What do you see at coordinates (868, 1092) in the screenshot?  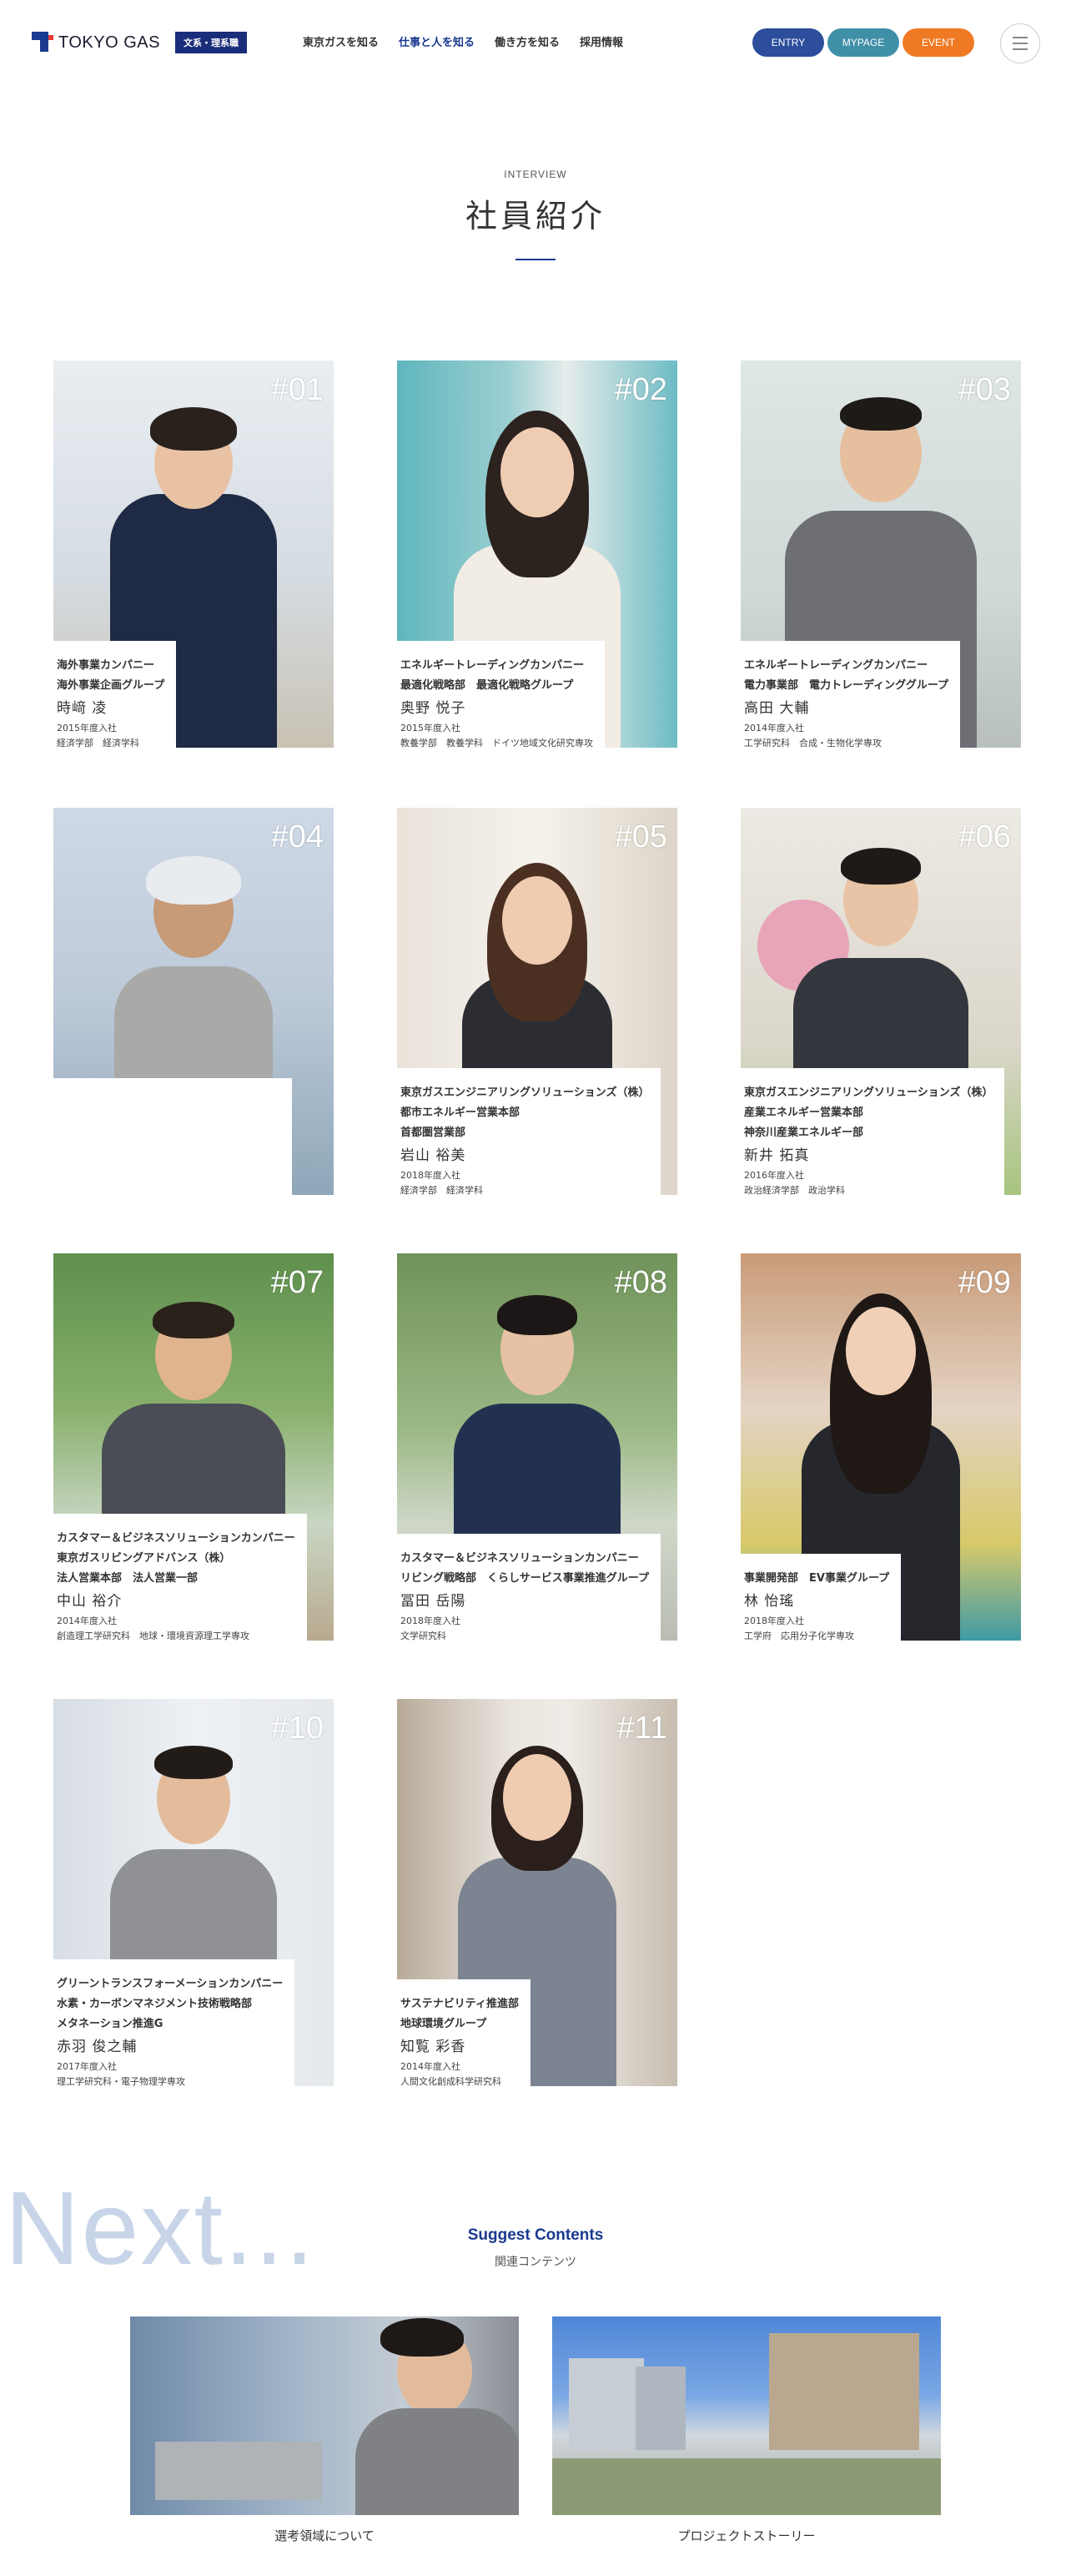 I see `employee-dept: 東京ガスエンジニアリングソリューションズ（株）` at bounding box center [868, 1092].